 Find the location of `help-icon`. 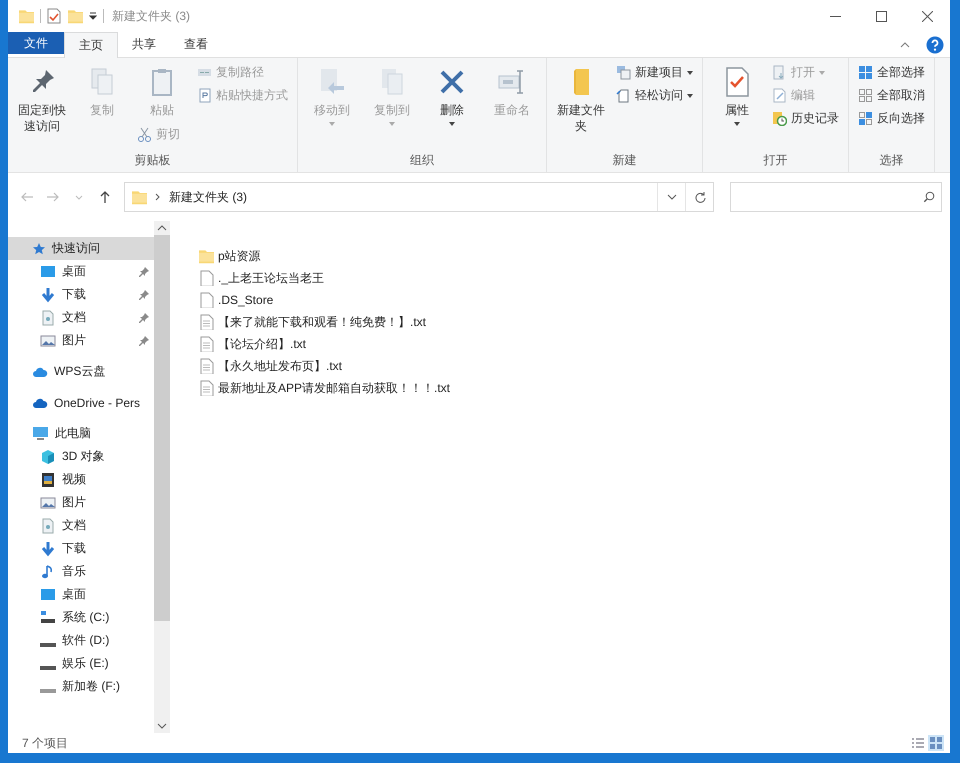

help-icon is located at coordinates (935, 45).